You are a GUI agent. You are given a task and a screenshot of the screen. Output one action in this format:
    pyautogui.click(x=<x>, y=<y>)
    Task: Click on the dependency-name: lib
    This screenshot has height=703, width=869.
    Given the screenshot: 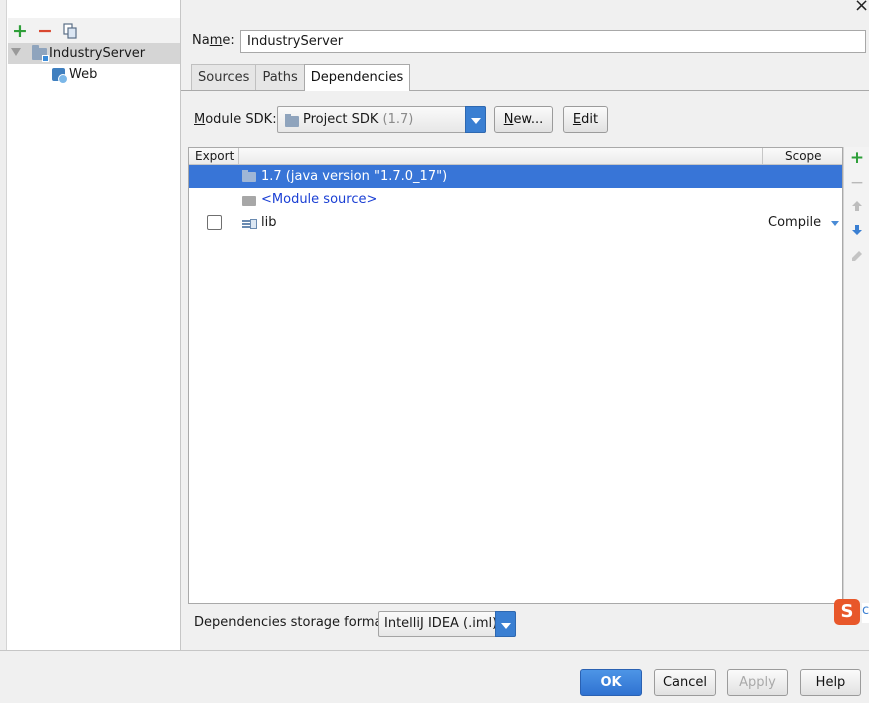 What is the action you would take?
    pyautogui.click(x=269, y=222)
    